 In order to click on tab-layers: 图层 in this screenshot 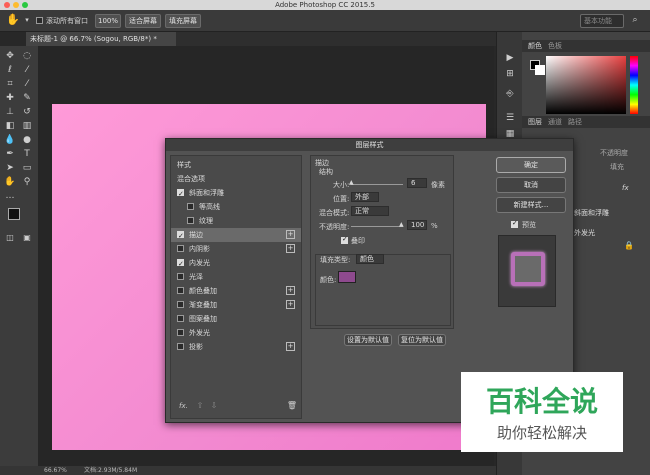, I will do `click(535, 122)`.